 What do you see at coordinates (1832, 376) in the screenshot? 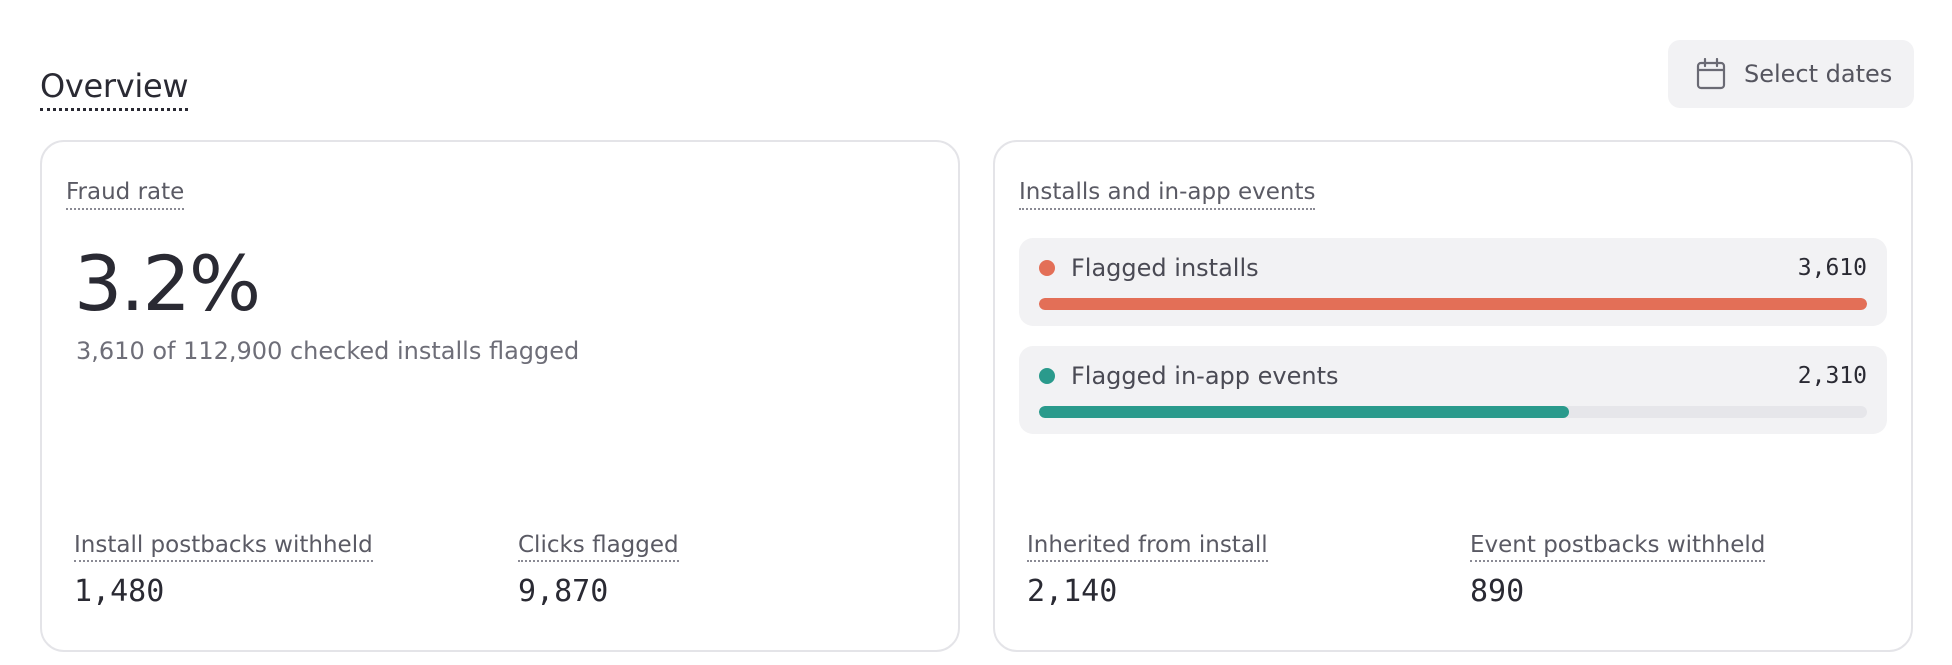
I see `bar-count: 2,310` at bounding box center [1832, 376].